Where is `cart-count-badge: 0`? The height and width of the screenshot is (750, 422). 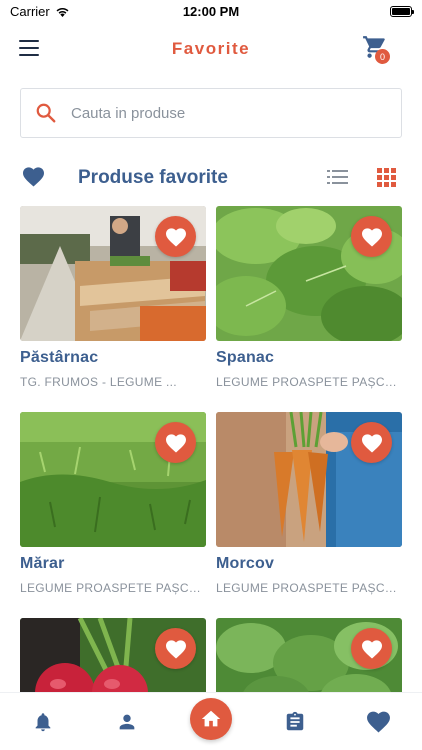 cart-count-badge: 0 is located at coordinates (382, 56).